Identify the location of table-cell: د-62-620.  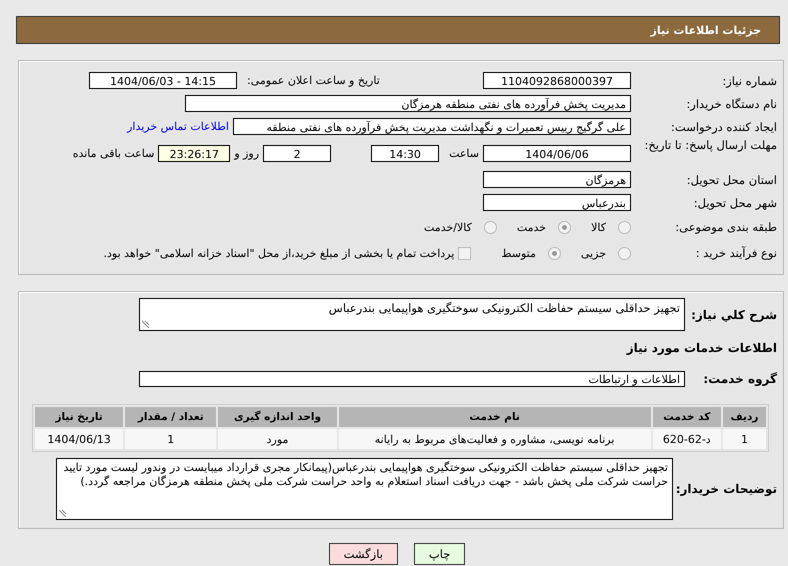
(686, 439).